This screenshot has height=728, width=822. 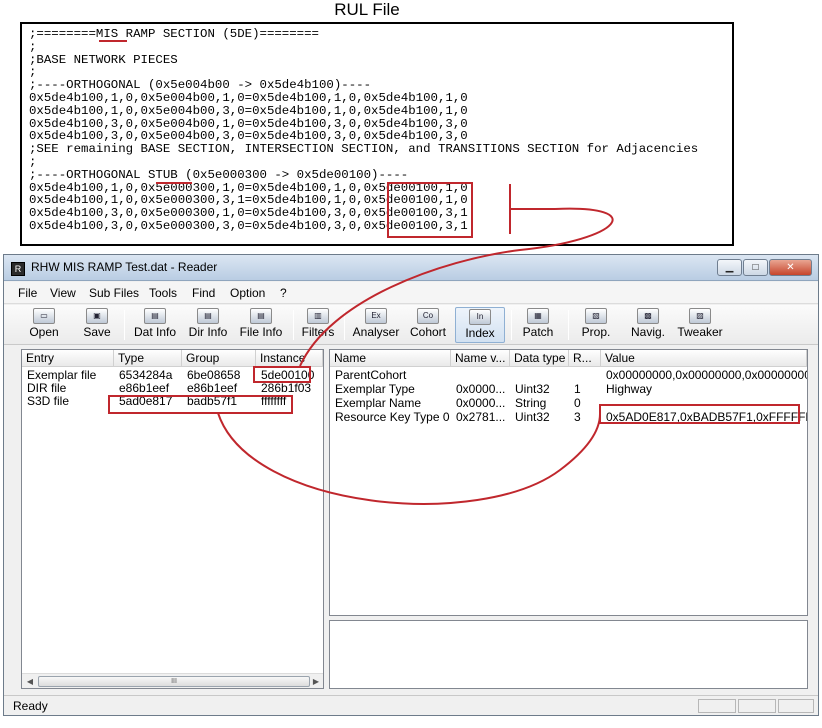 I want to click on rul-file-title: RUL File, so click(x=367, y=9).